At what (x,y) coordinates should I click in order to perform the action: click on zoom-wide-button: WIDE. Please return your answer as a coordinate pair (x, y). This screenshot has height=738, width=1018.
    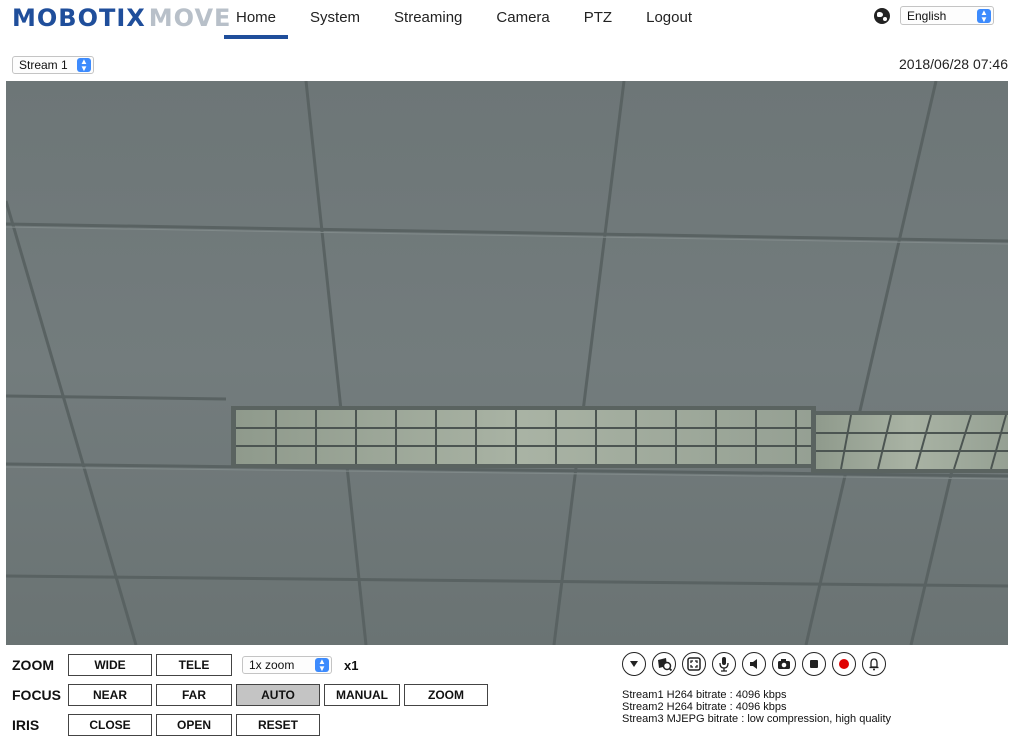
    Looking at the image, I should click on (110, 665).